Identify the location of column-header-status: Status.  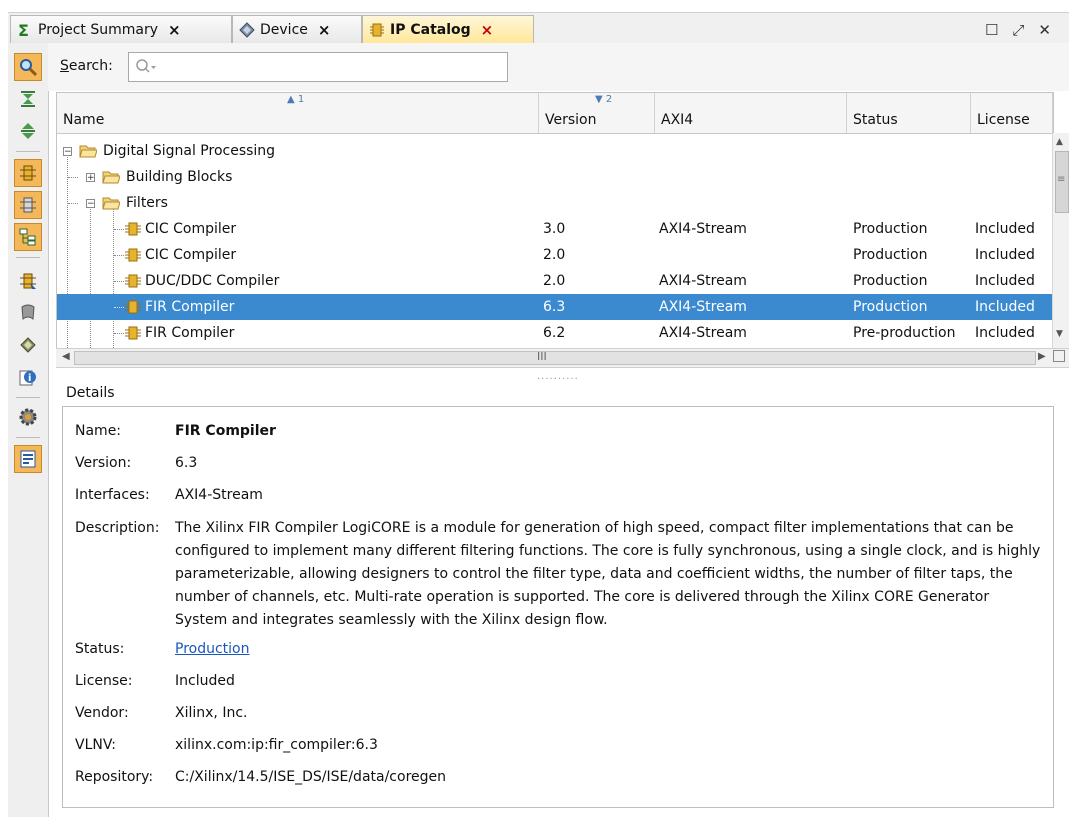
(909, 113).